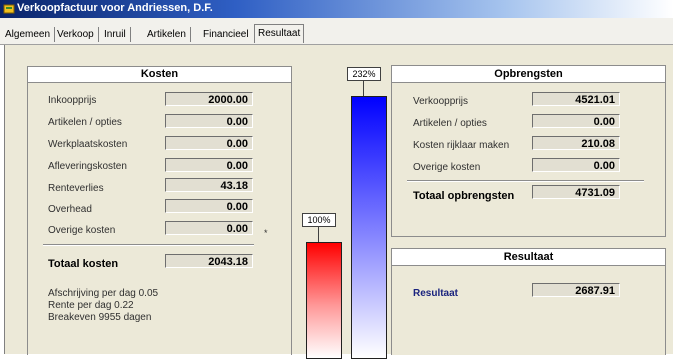  What do you see at coordinates (169, 34) in the screenshot?
I see `tab-artikelen: Artikelen` at bounding box center [169, 34].